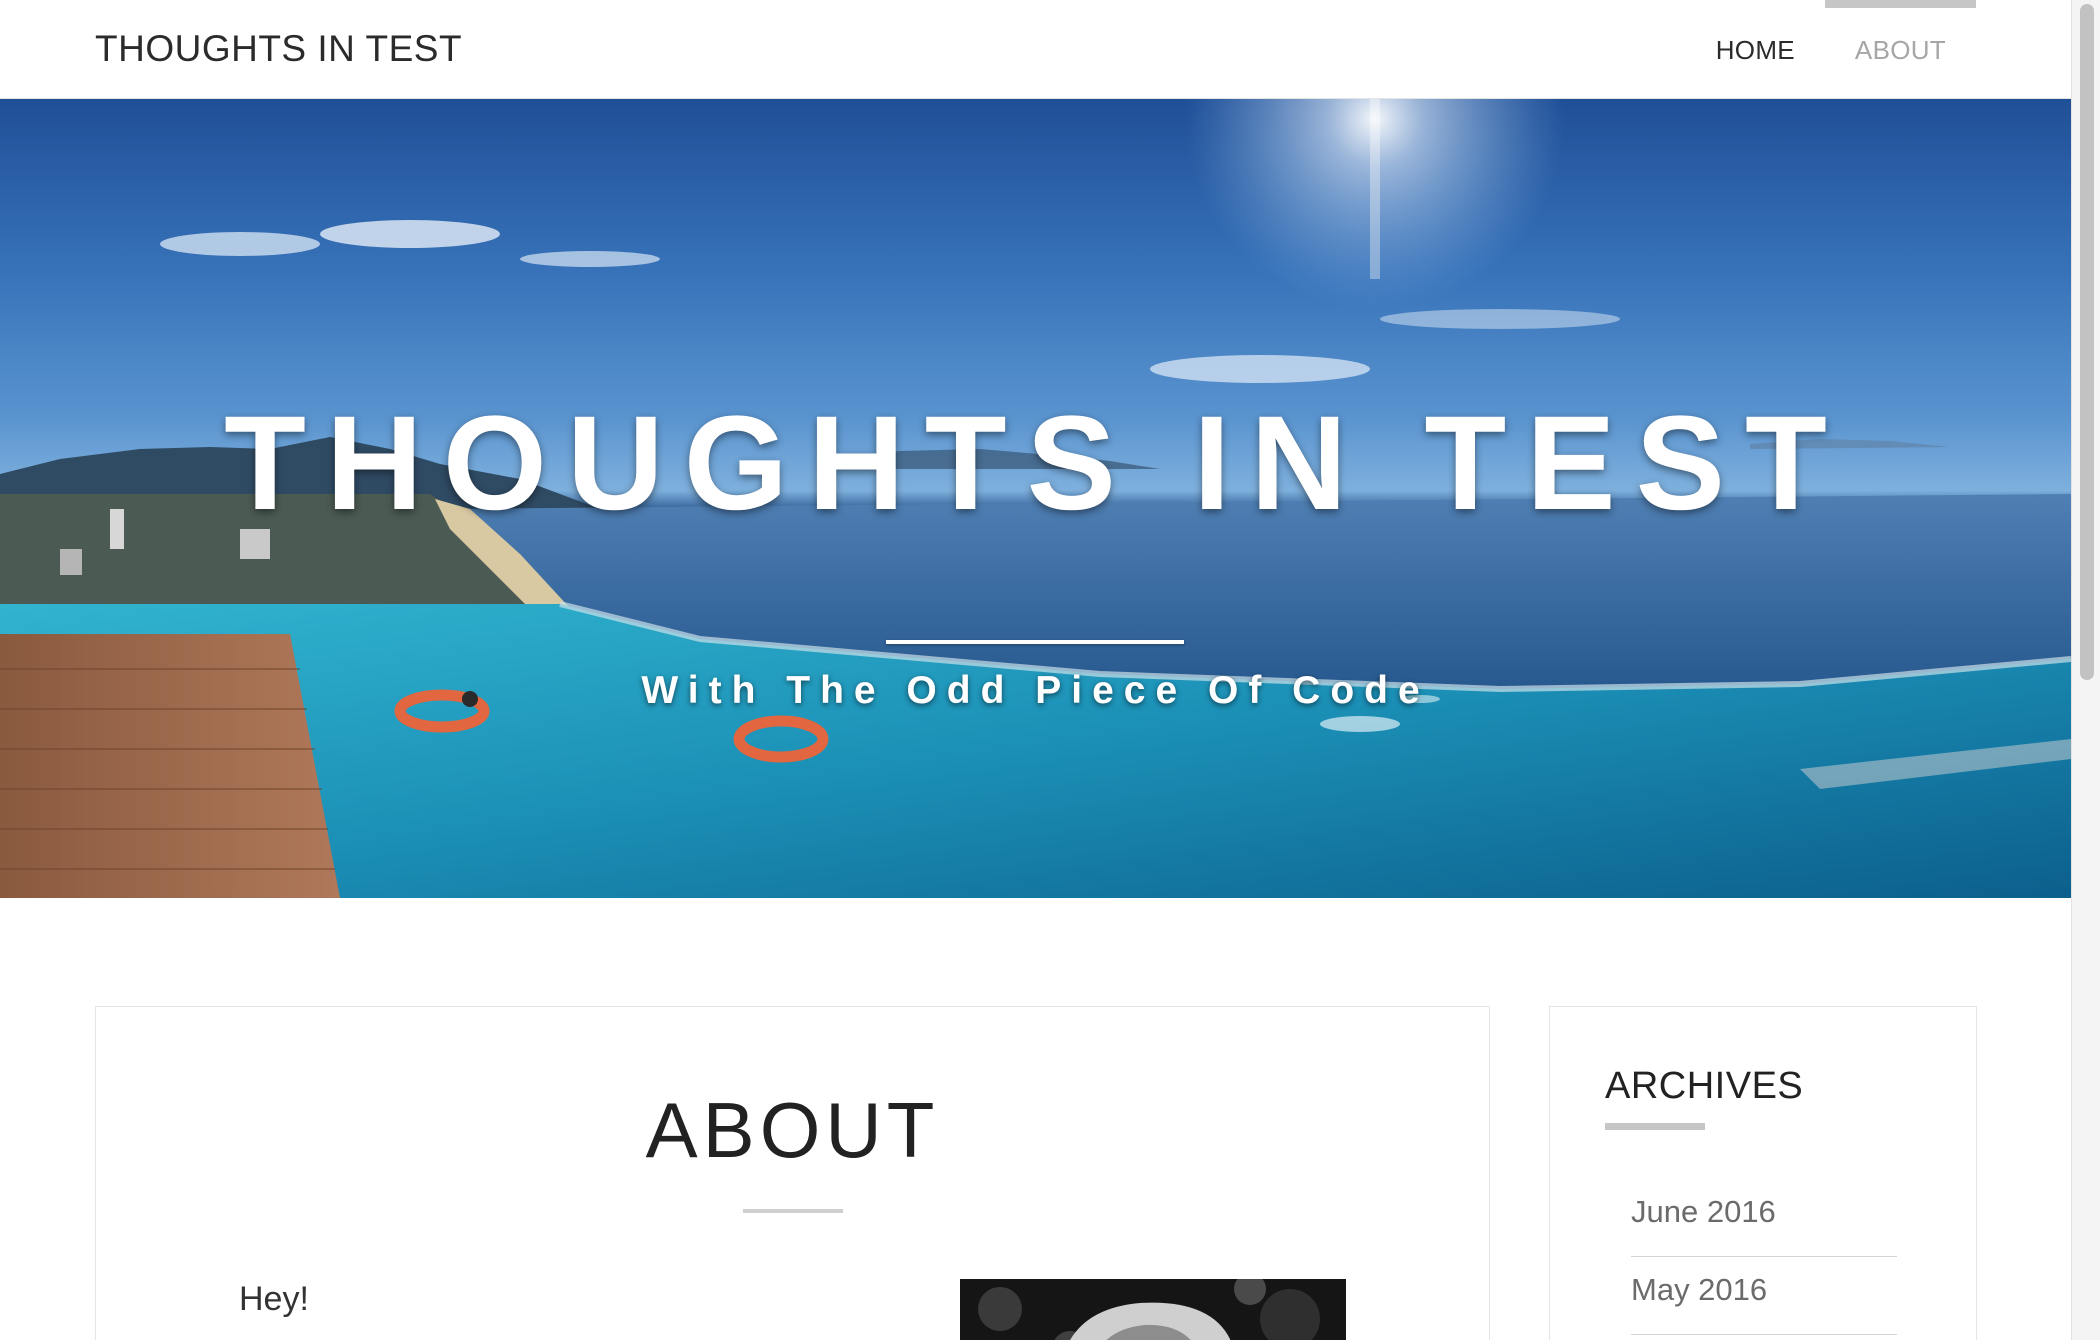 Image resolution: width=2100 pixels, height=1340 pixels. What do you see at coordinates (1703, 1212) in the screenshot?
I see `archive-link-june-2016: June 2016` at bounding box center [1703, 1212].